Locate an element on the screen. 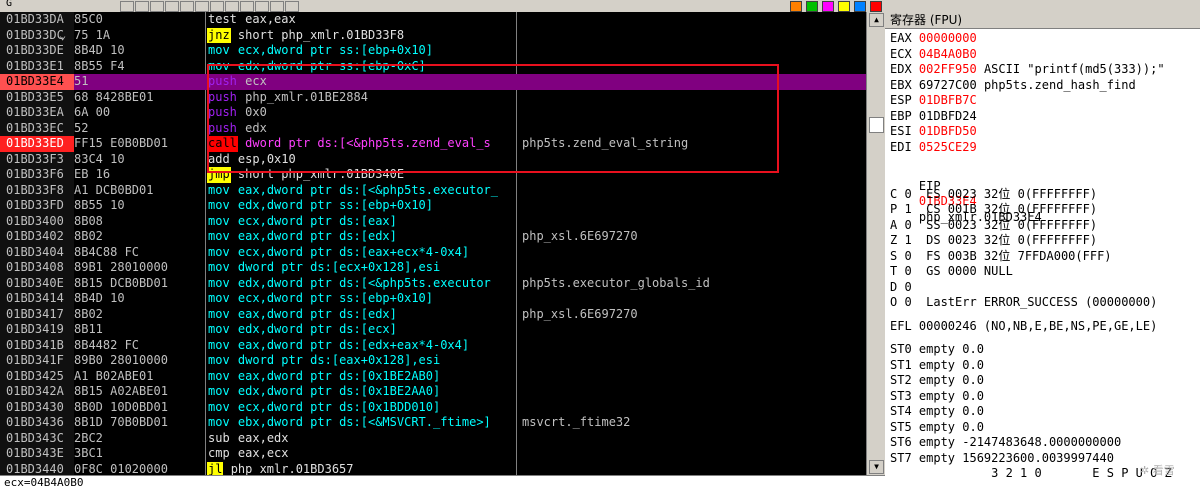  fpu-register-line: ST5 empty 0.0 is located at coordinates (1042, 428).